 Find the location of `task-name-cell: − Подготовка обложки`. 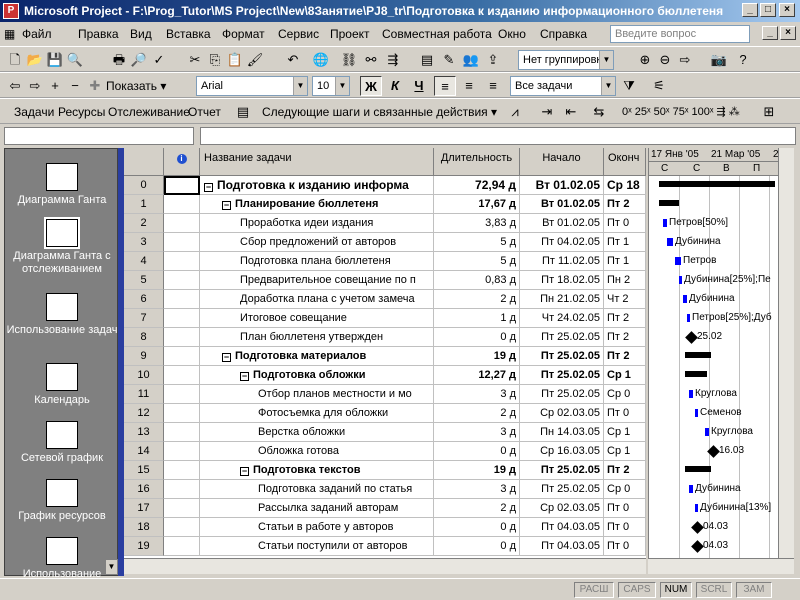

task-name-cell: − Подготовка обложки is located at coordinates (317, 375).